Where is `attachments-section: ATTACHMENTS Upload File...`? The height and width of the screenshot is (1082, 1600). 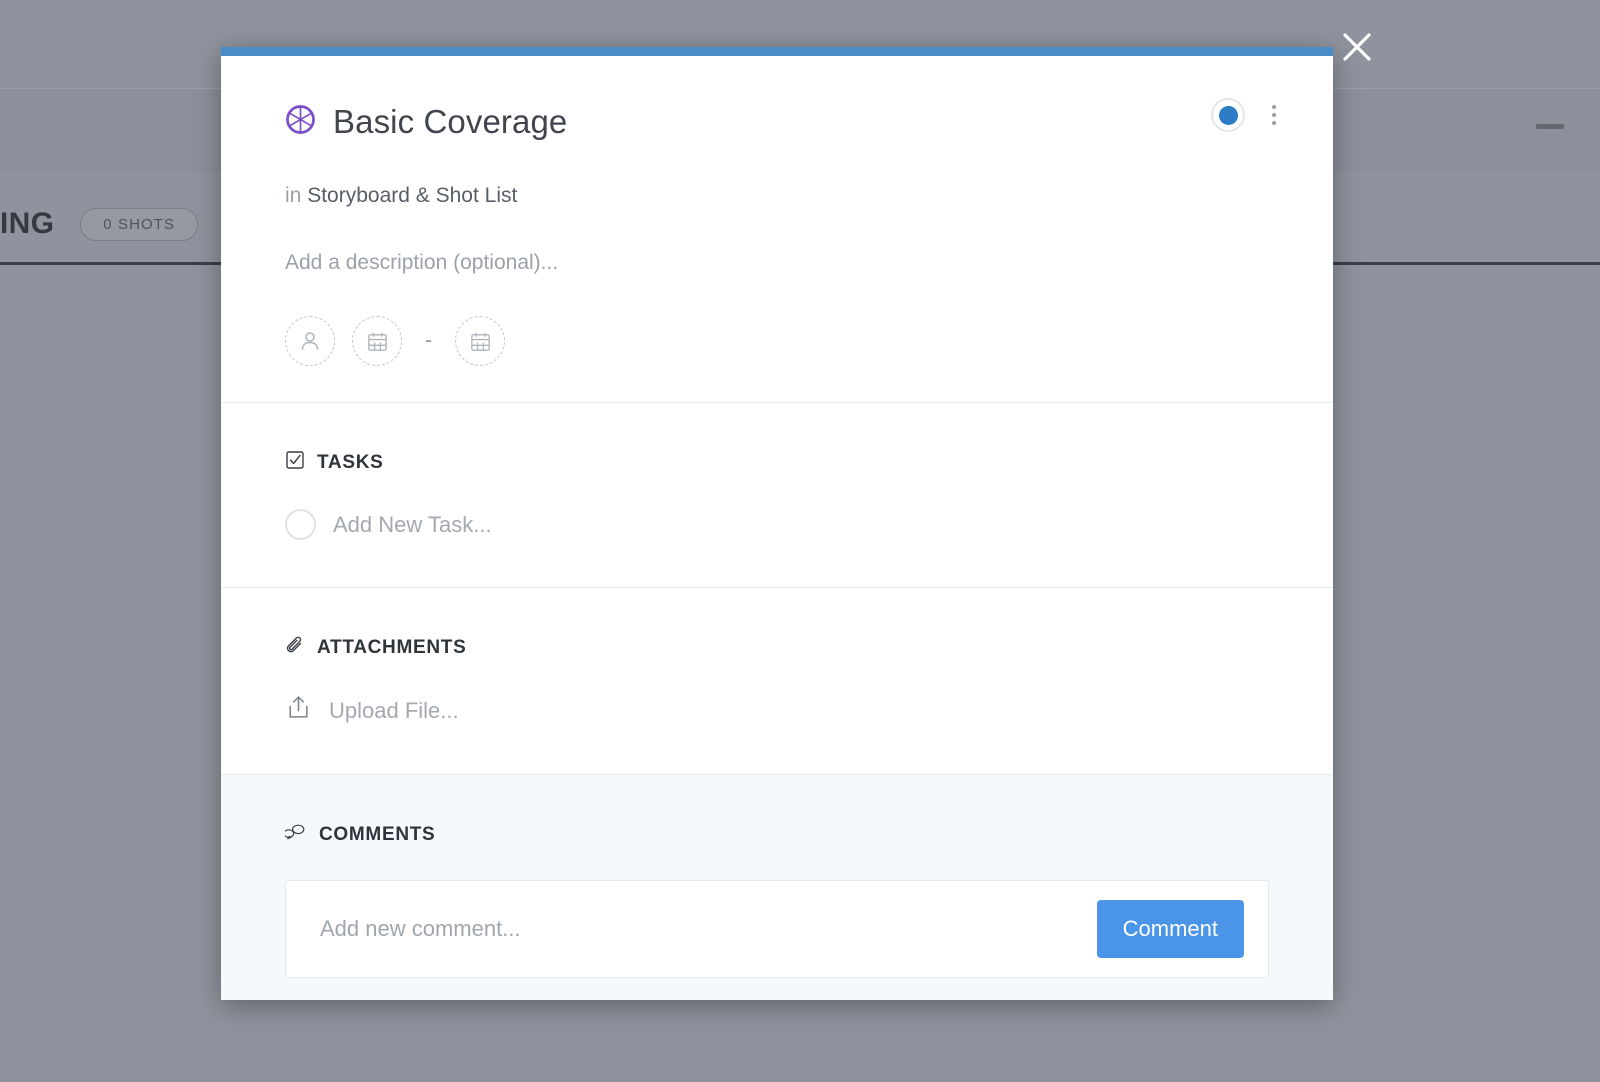
attachments-section: ATTACHMENTS Upload File... is located at coordinates (777, 681).